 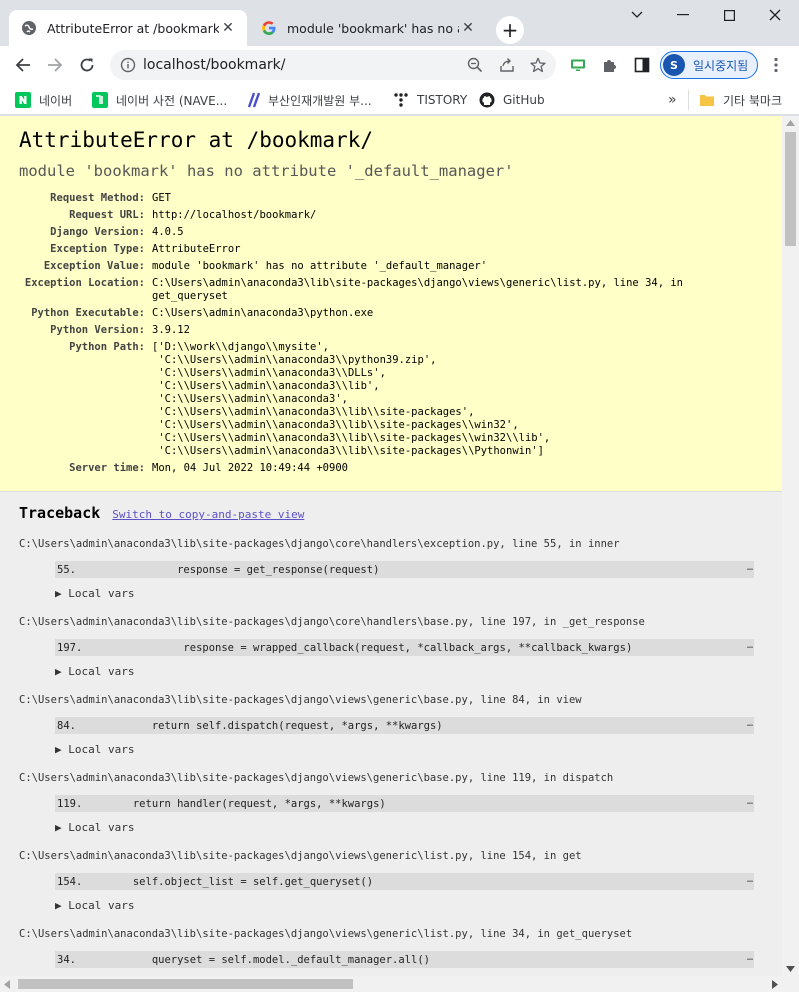 I want to click on minimize-icon, so click(x=683, y=15).